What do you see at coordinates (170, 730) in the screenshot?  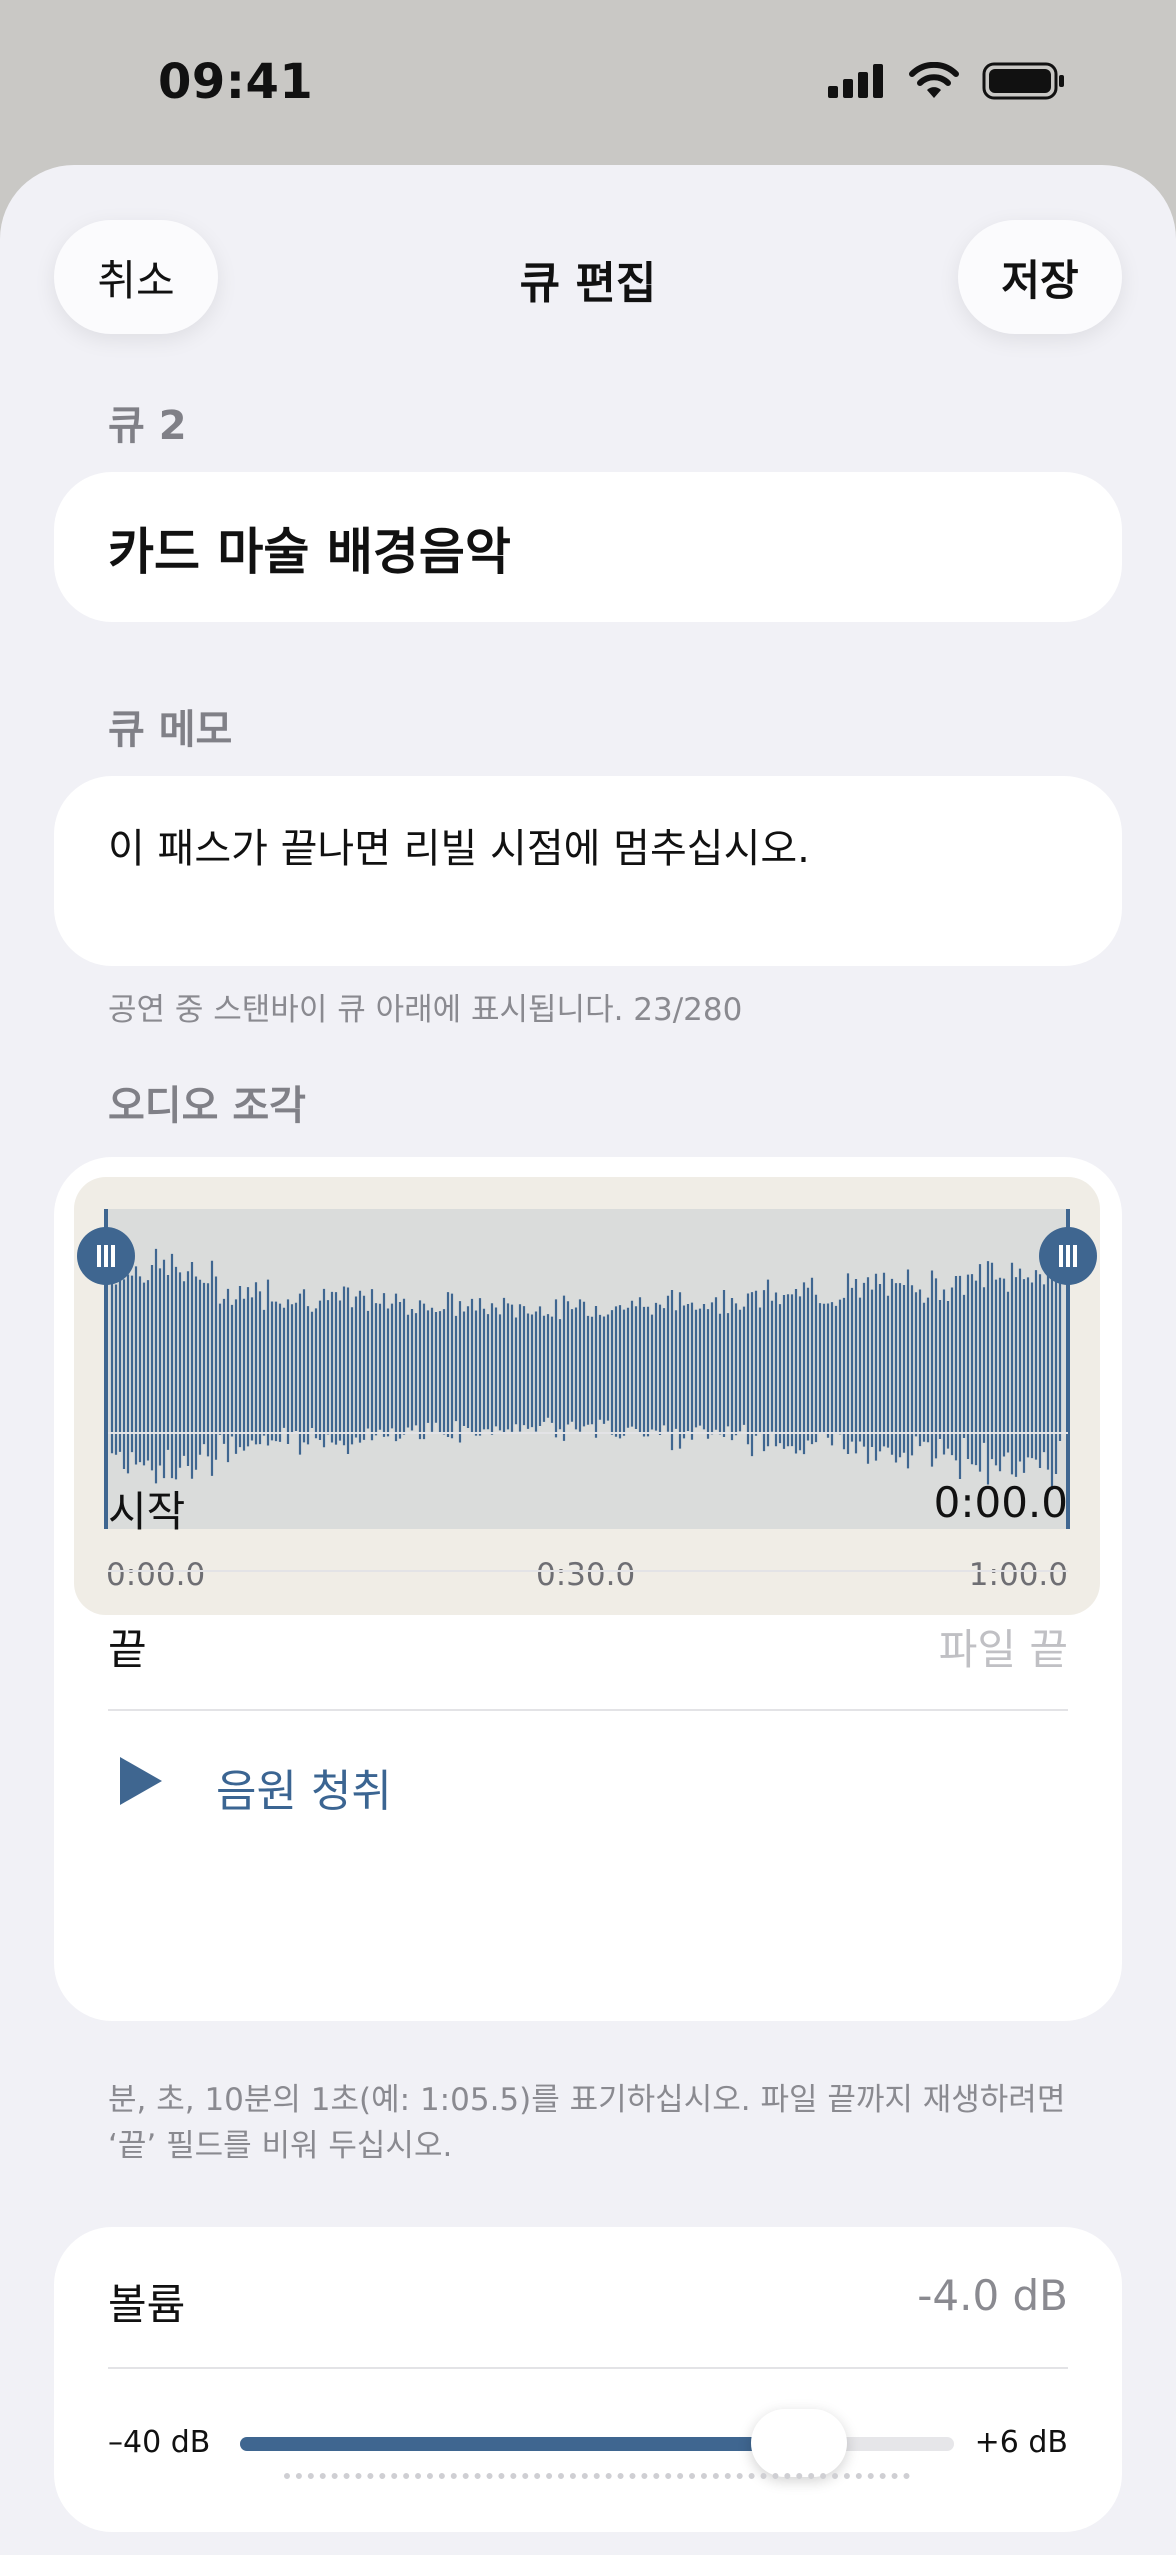 I see `memo-label: 큐 메모` at bounding box center [170, 730].